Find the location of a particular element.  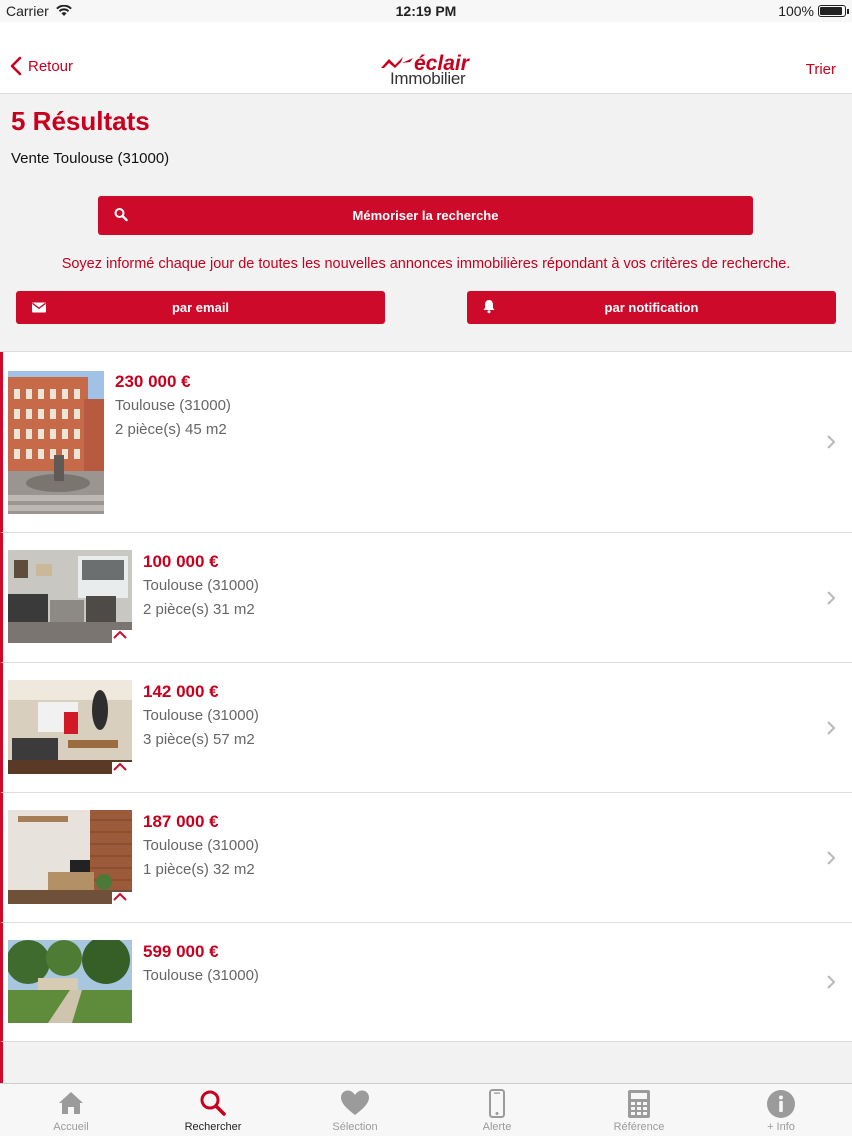

tab-label: Référence is located at coordinates (639, 1127).